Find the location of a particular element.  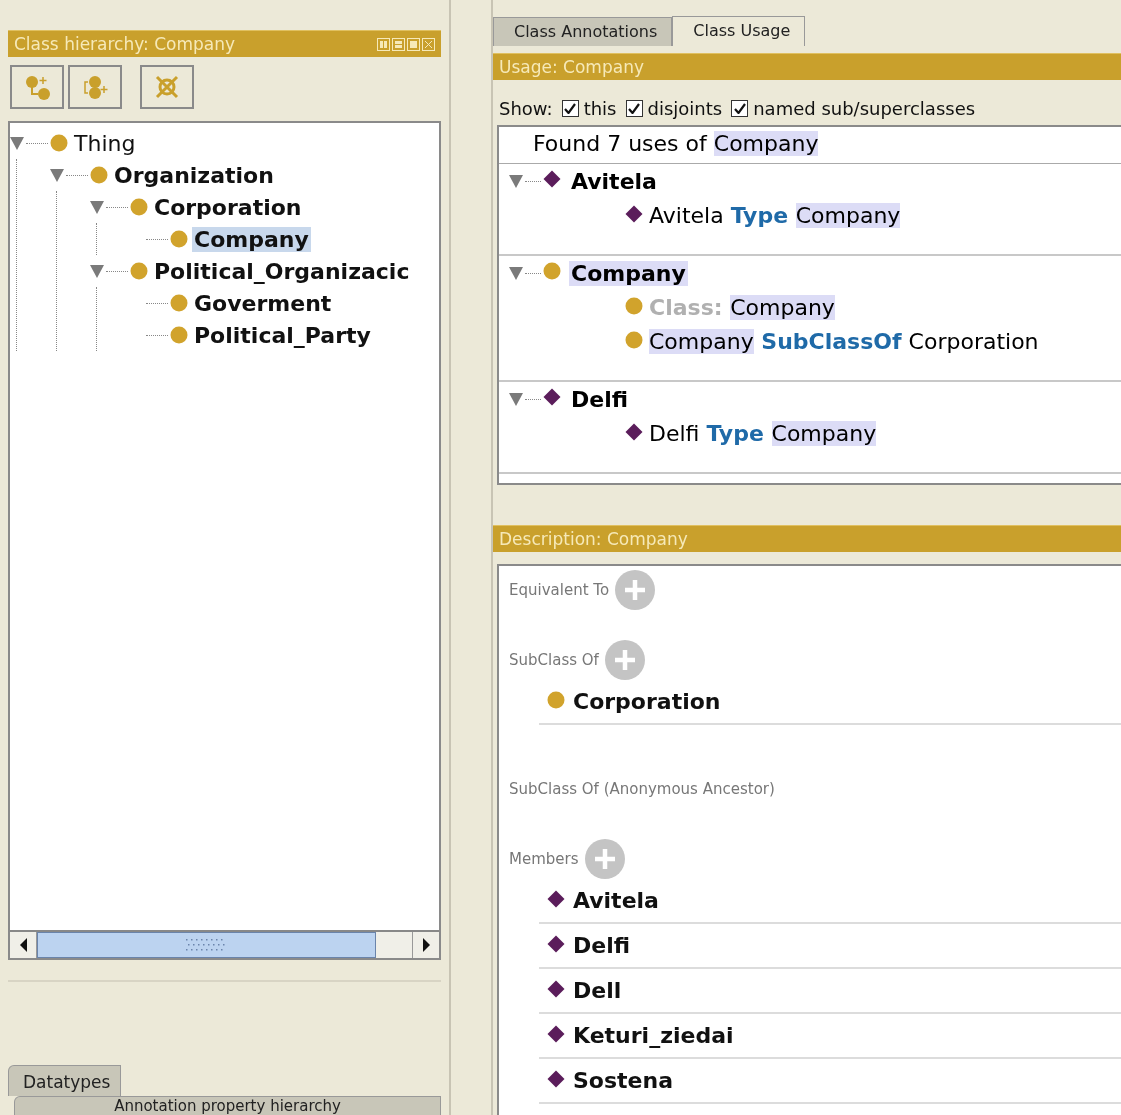

delete-class-button is located at coordinates (167, 87).